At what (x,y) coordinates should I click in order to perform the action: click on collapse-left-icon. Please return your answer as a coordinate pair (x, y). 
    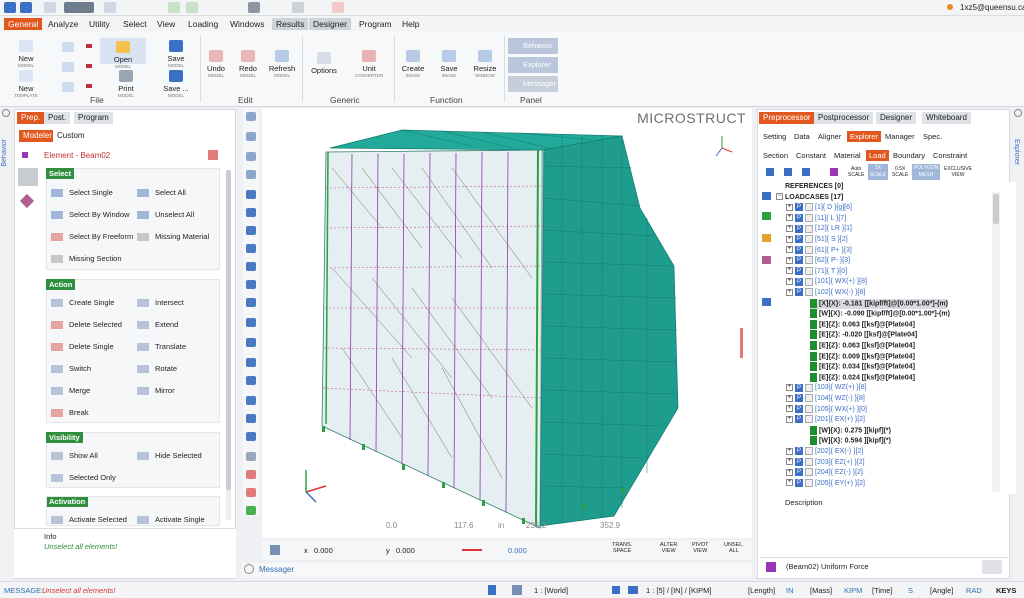
    Looking at the image, I should click on (6, 113).